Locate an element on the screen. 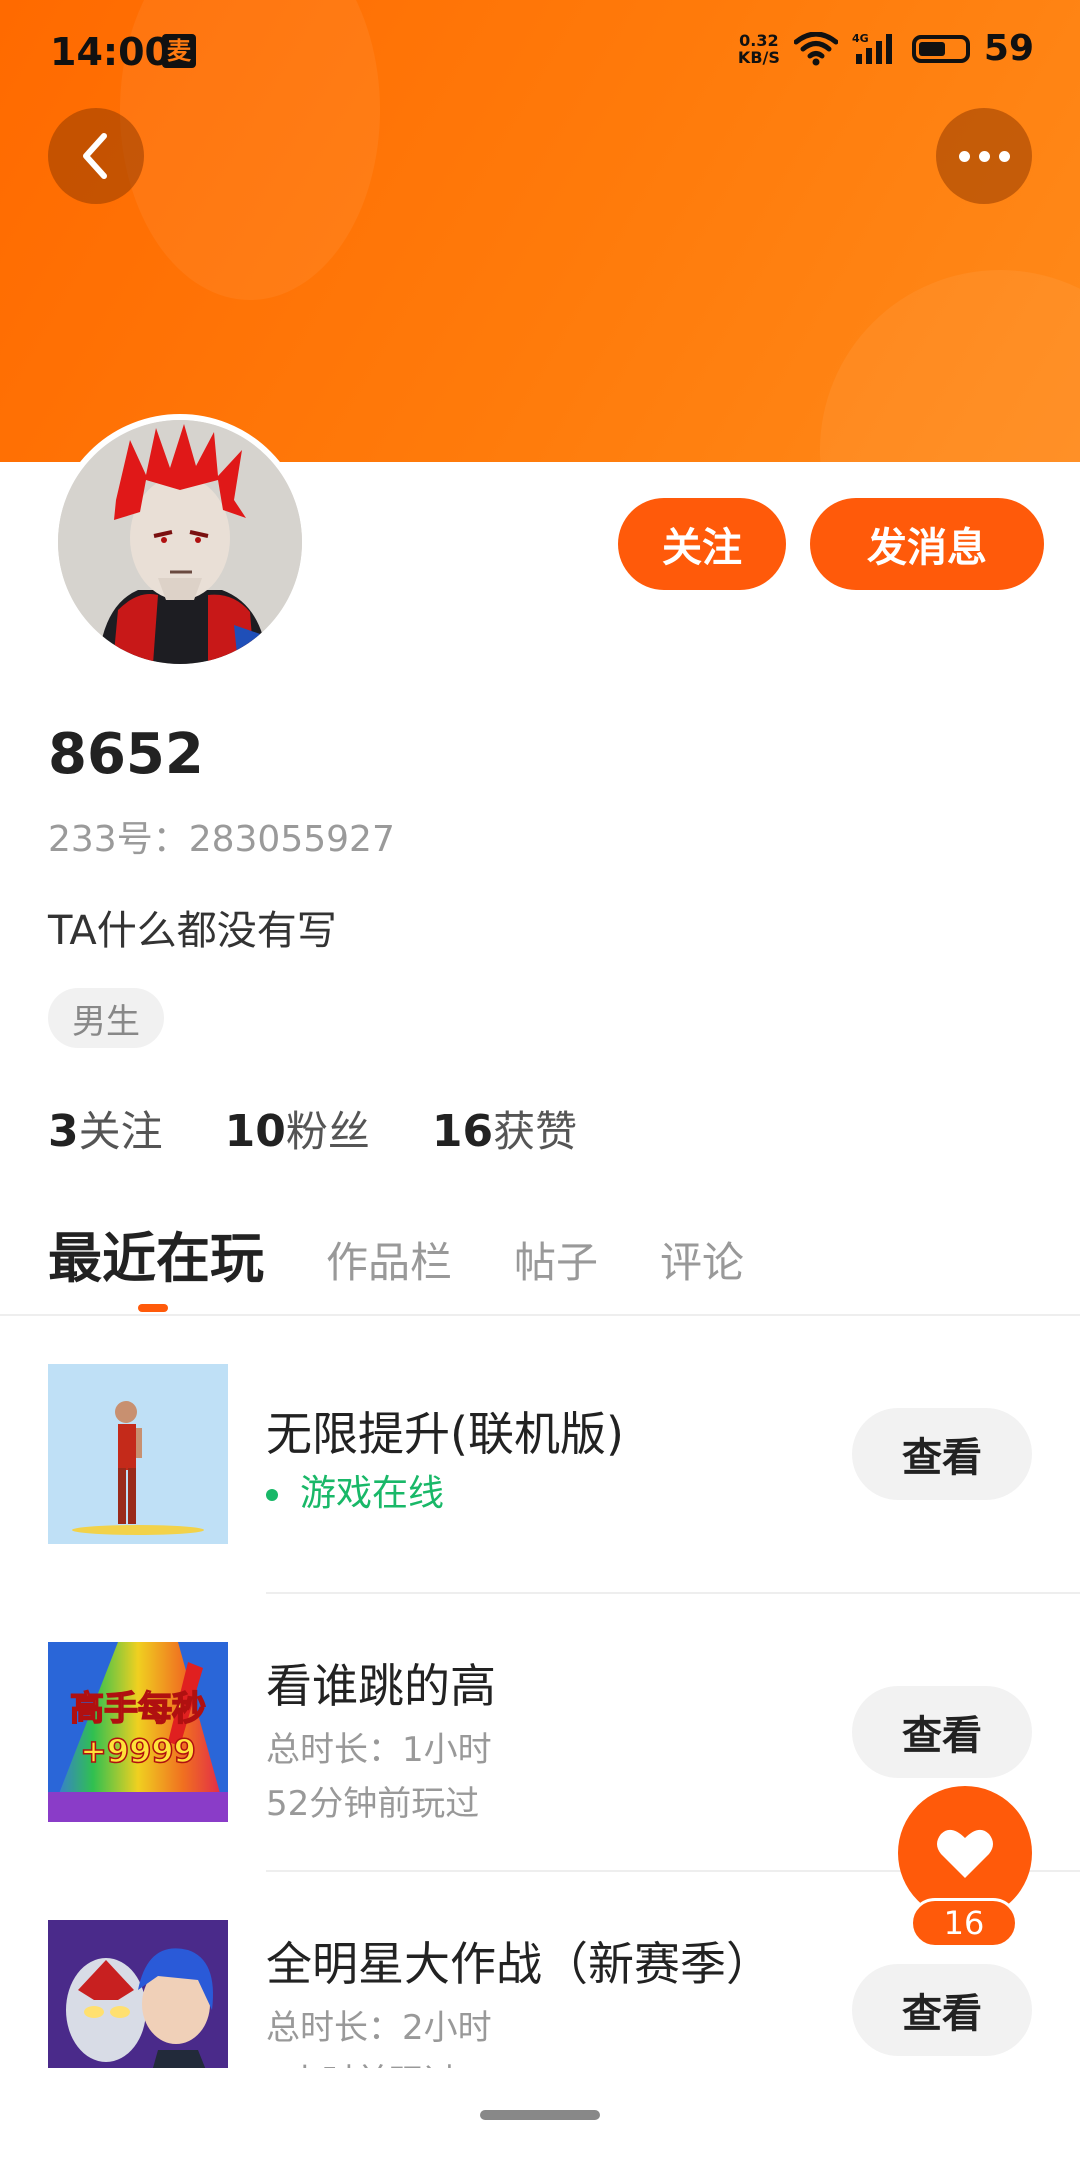  list-item: 无限提升(联机版) 游戏在线 查看 is located at coordinates (540, 1454).